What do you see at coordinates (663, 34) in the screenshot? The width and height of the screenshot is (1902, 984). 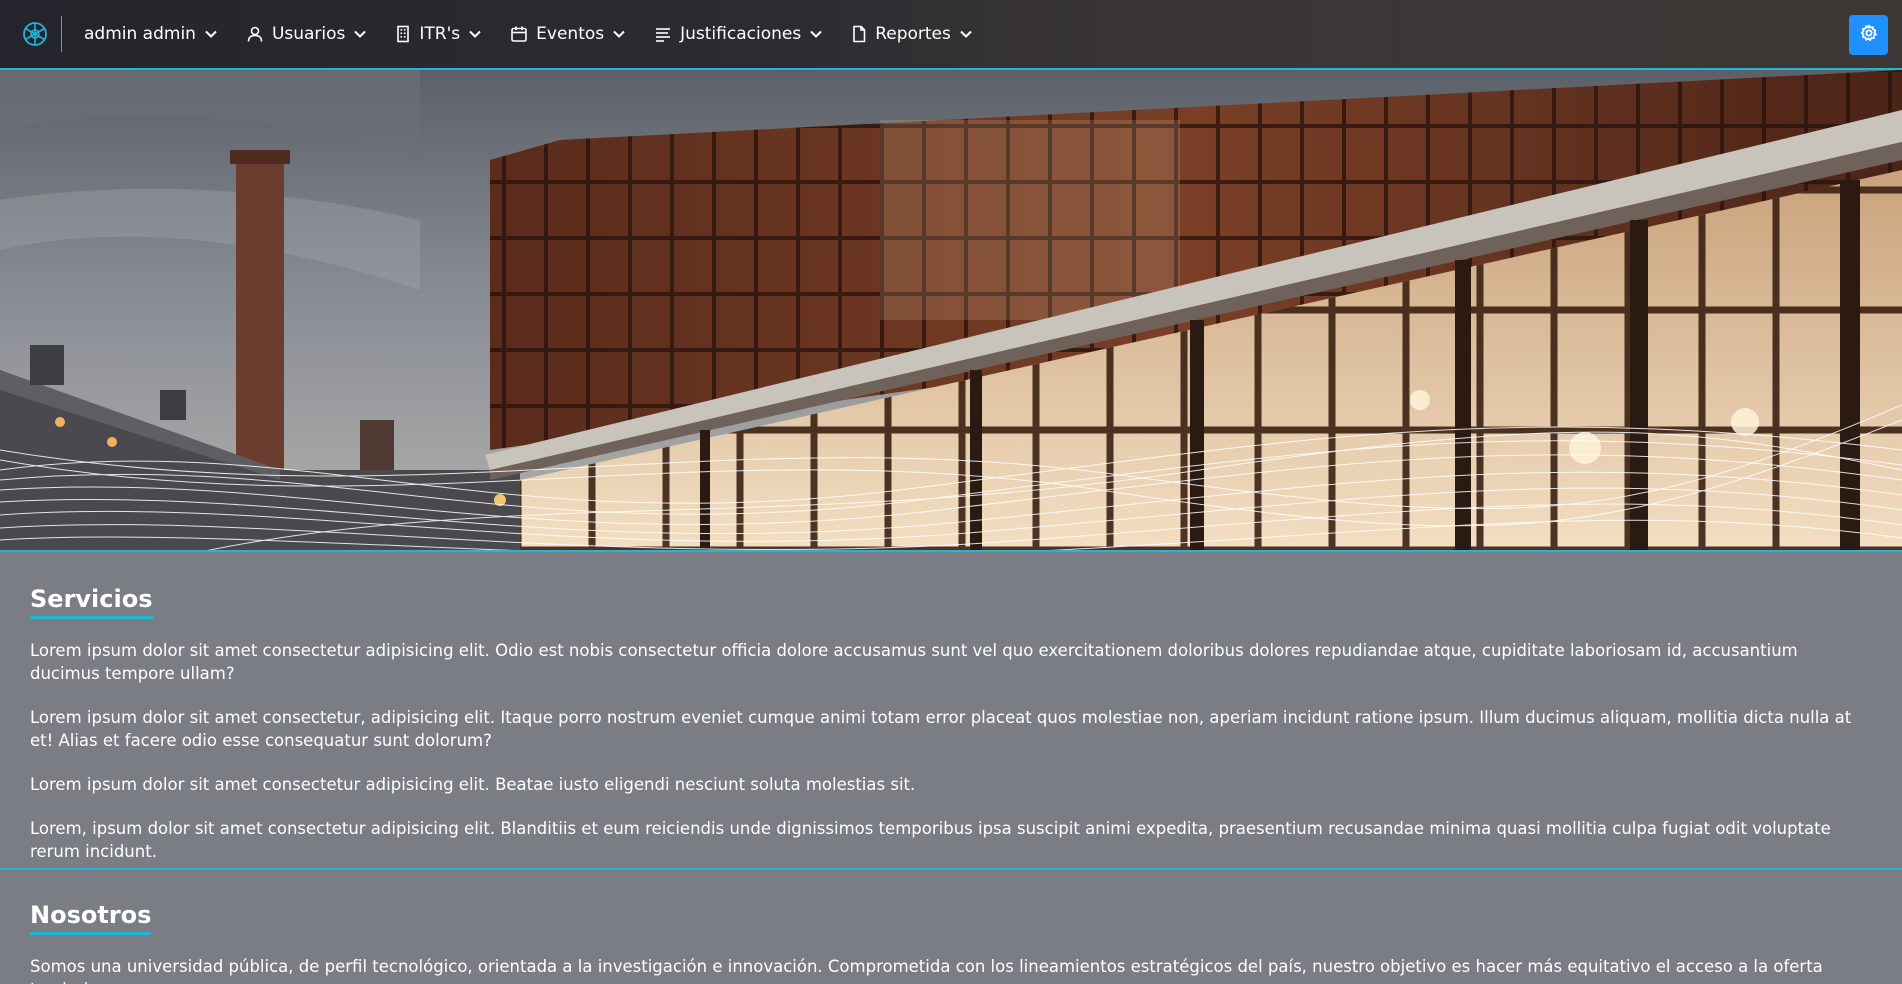 I see `list-icon` at bounding box center [663, 34].